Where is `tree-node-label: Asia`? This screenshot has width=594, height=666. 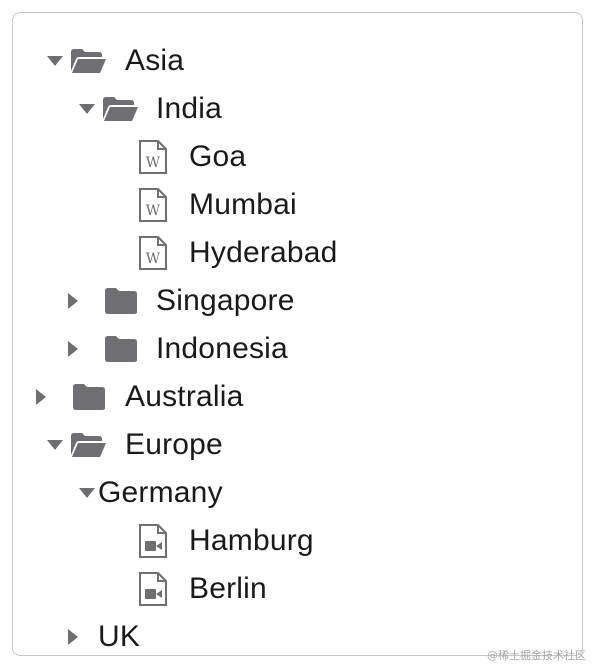 tree-node-label: Asia is located at coordinates (155, 60).